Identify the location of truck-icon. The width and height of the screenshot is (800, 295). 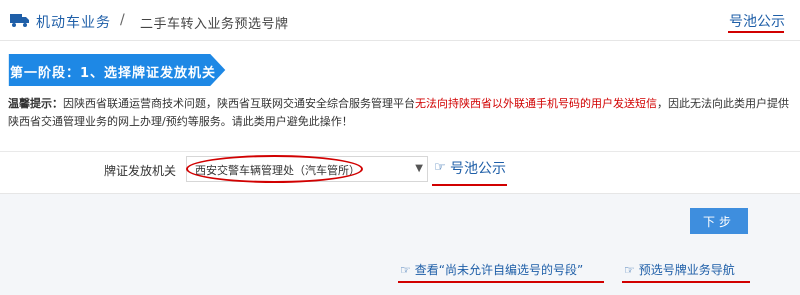
(19, 20).